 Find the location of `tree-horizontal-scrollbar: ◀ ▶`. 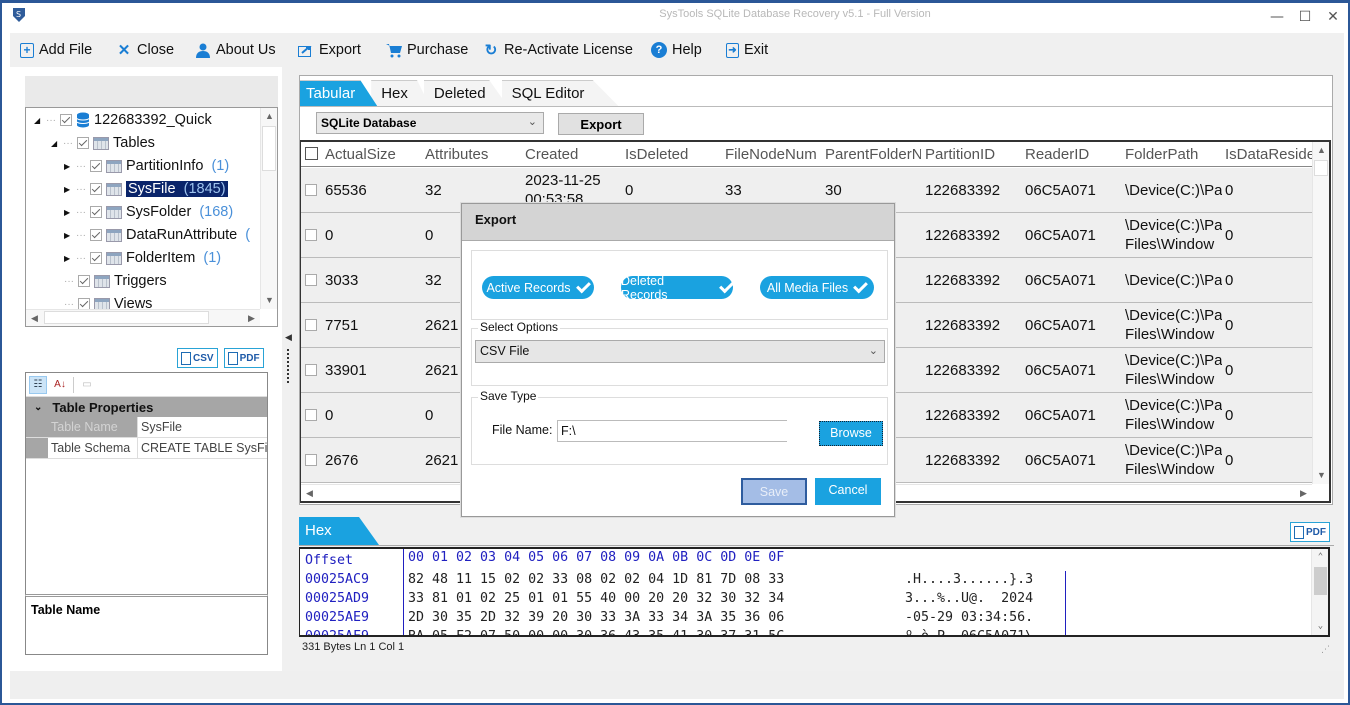

tree-horizontal-scrollbar: ◀ ▶ is located at coordinates (143, 317).